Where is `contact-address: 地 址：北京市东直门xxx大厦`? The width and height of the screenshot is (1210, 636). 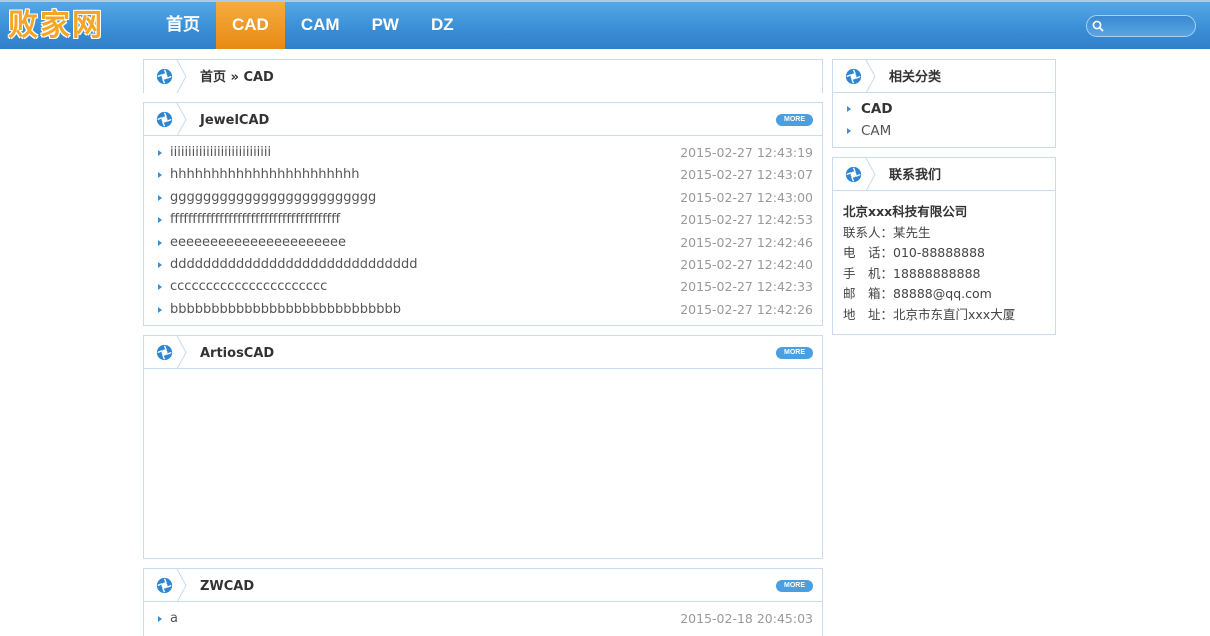
contact-address: 地 址：北京市东直门xxx大厦 is located at coordinates (929, 314).